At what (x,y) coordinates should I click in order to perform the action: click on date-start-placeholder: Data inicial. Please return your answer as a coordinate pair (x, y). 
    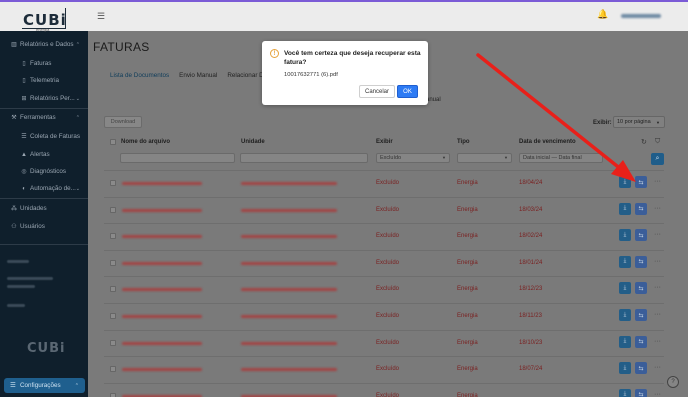
    Looking at the image, I should click on (536, 158).